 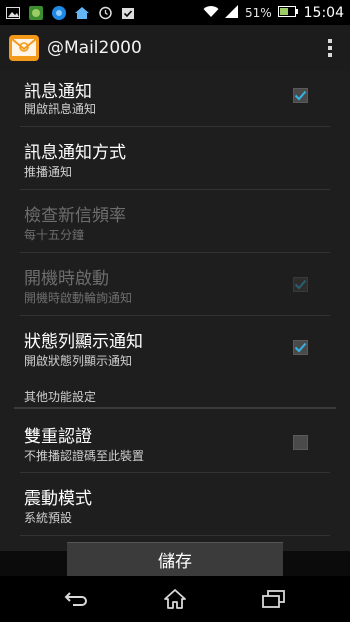 I want to click on mail2000-envelope-icon, so click(x=24, y=48).